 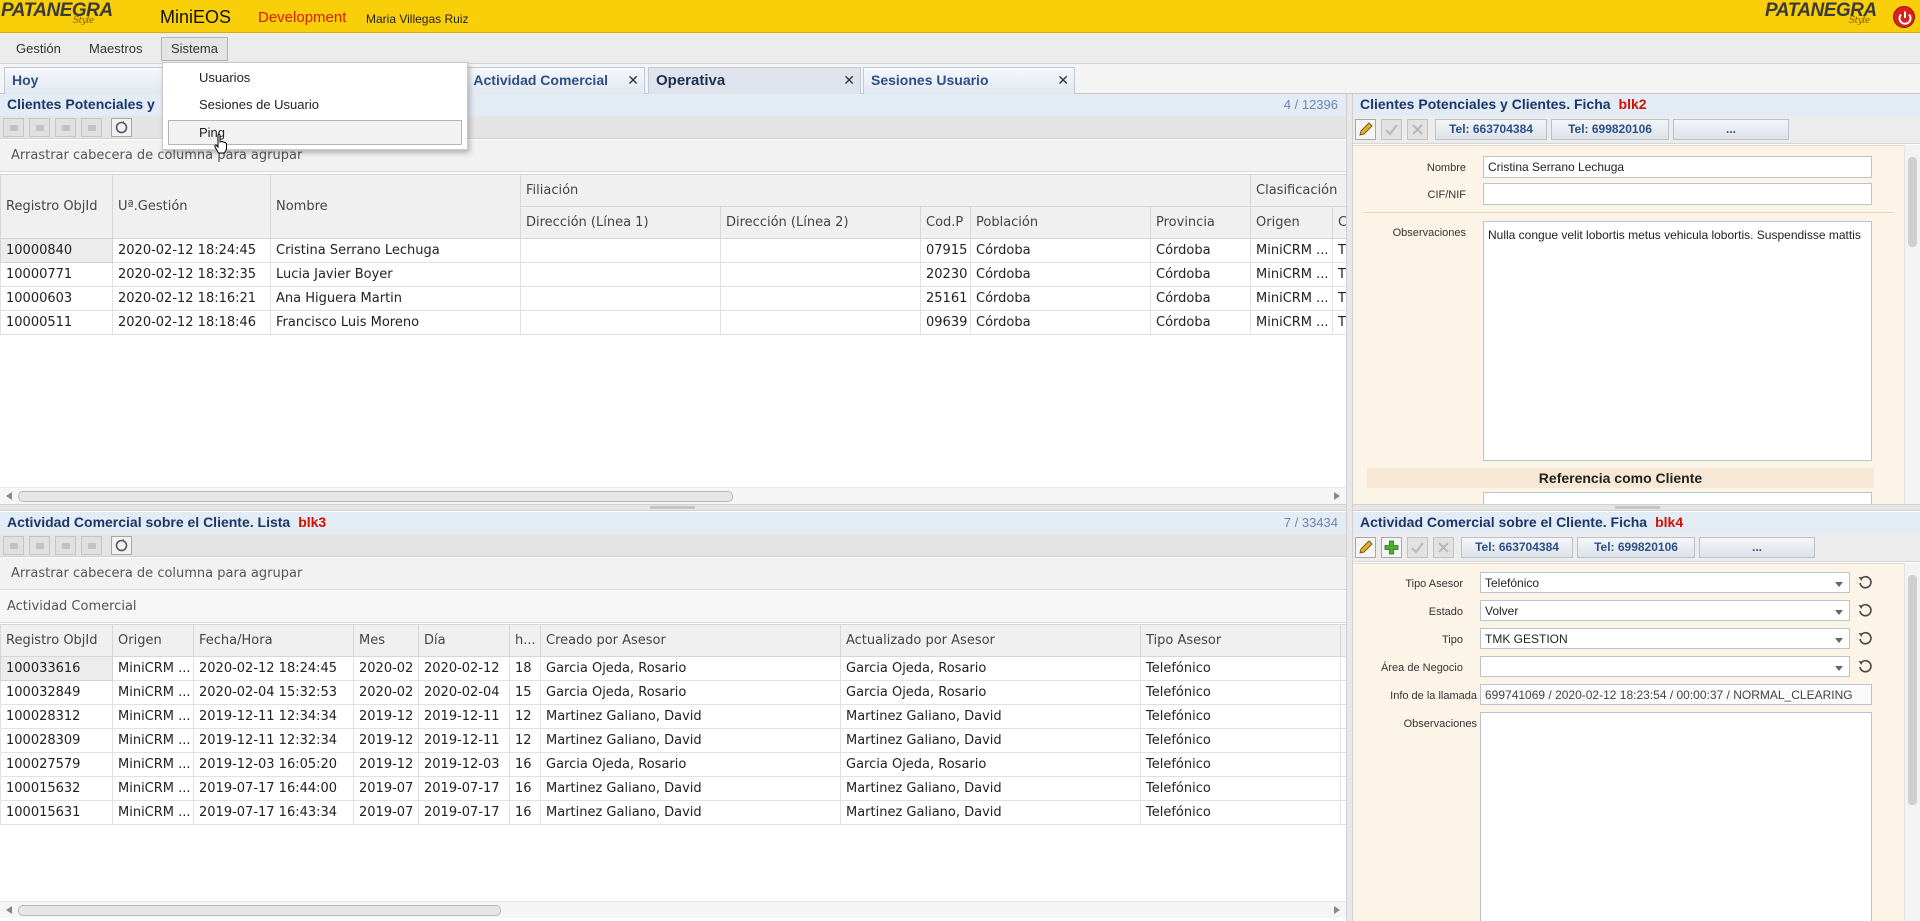 I want to click on scroll-left-arrow-icon, so click(x=9, y=496).